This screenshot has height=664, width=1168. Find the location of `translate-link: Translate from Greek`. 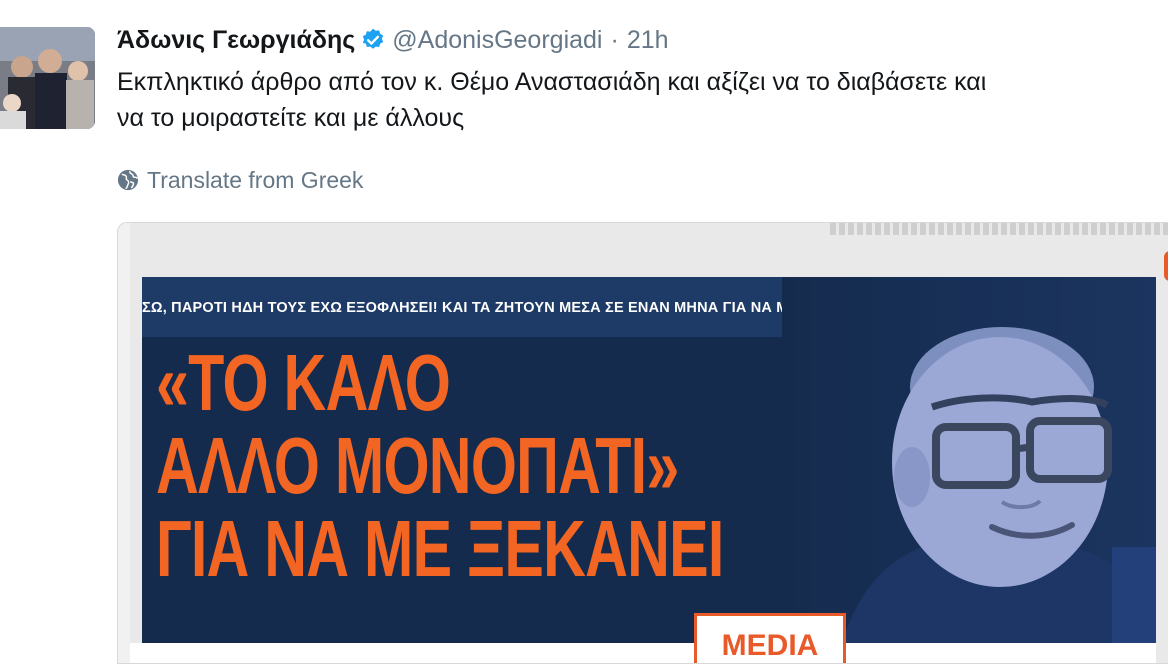

translate-link: Translate from Greek is located at coordinates (240, 180).